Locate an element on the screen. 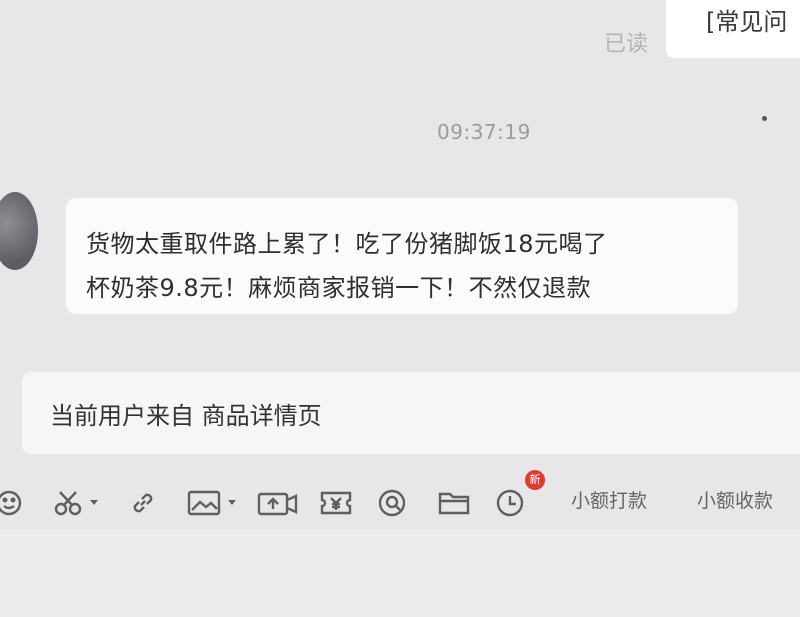 This screenshot has width=800, height=617. message-line-1: 货物太重取件路上累了！吃了份猪脚饭18元喝了 is located at coordinates (347, 244).